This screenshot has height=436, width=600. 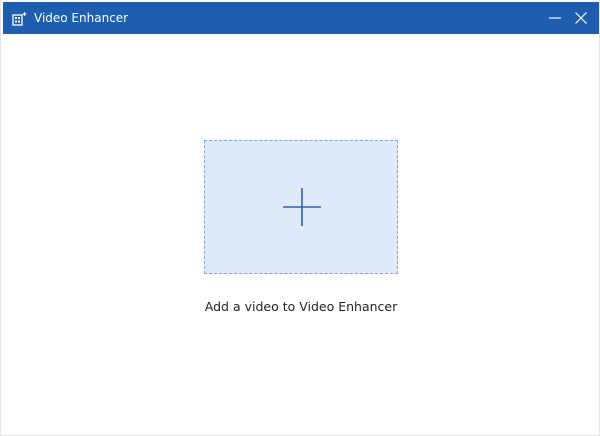 I want to click on dropzone-caption: Add a video to Video Enhancer, so click(x=301, y=306).